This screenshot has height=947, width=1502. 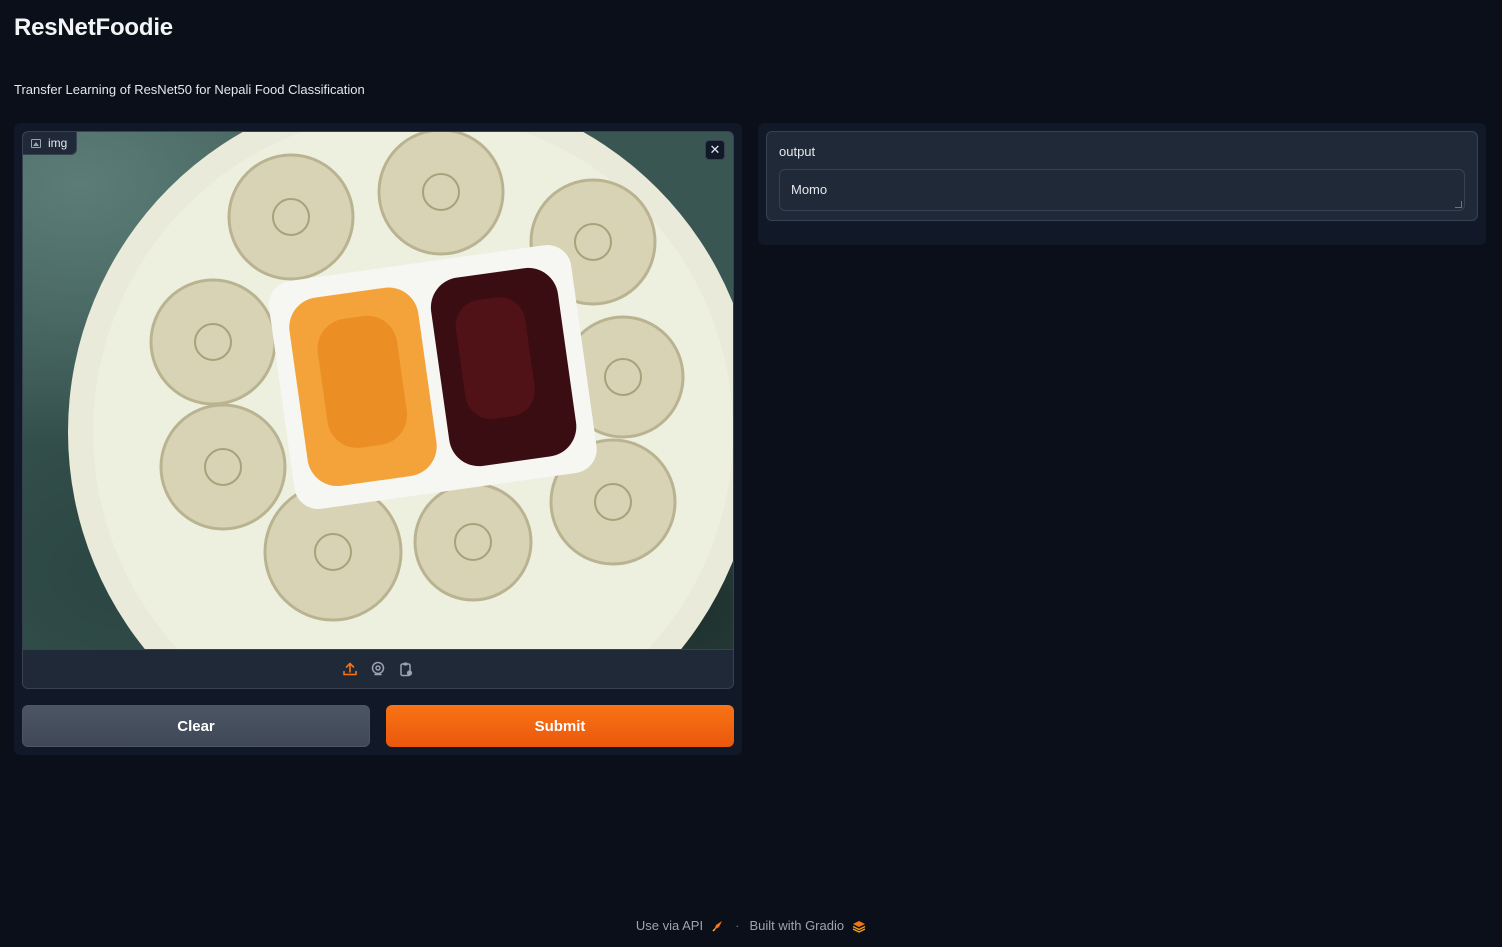 What do you see at coordinates (93, 27) in the screenshot?
I see `app-title: ResNetFoodie` at bounding box center [93, 27].